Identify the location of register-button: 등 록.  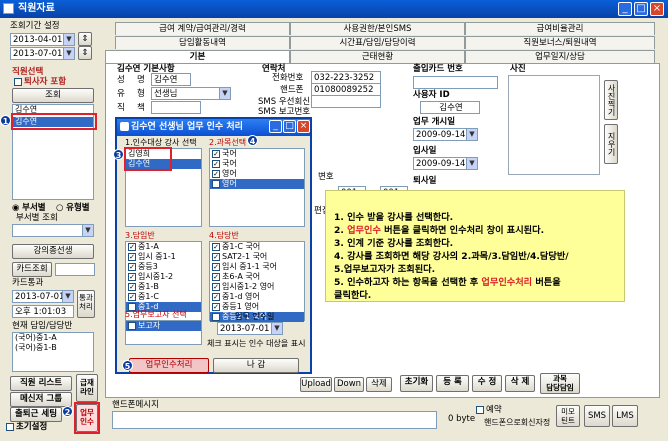
(452, 383).